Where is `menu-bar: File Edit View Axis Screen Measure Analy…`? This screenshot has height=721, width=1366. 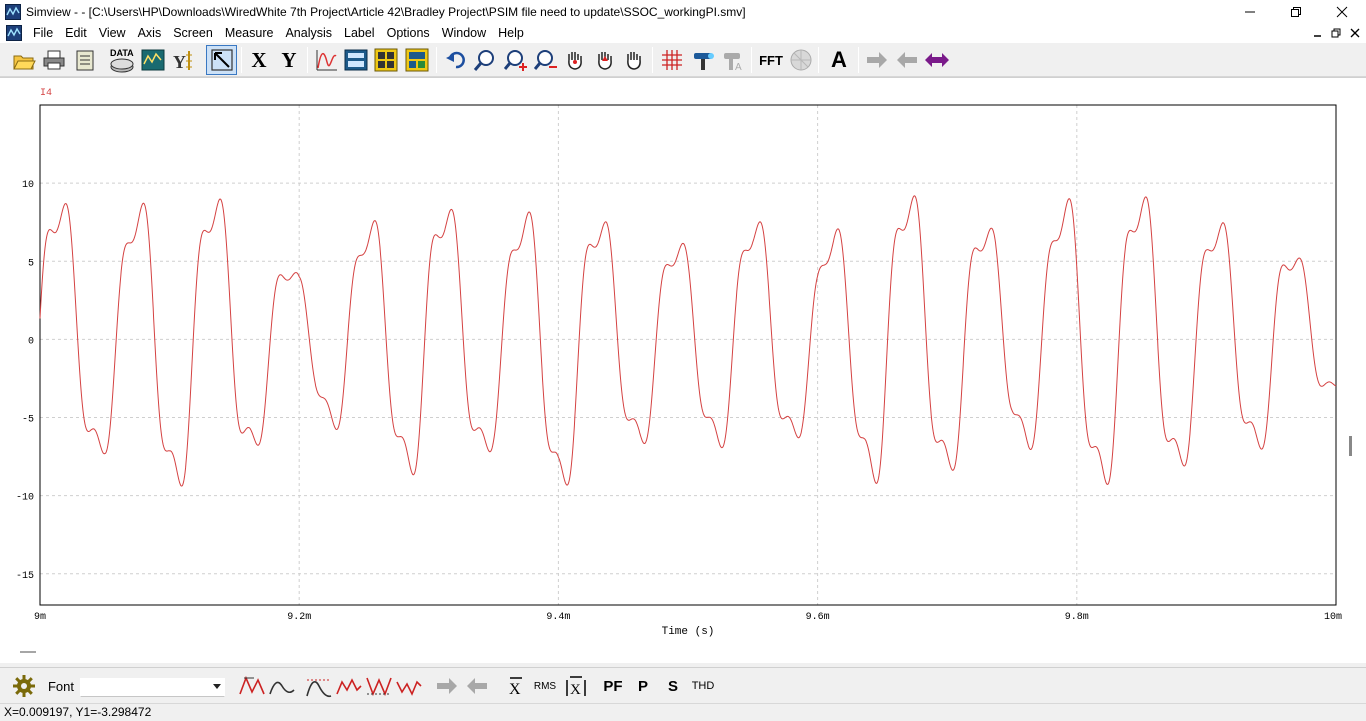 menu-bar: File Edit View Axis Screen Measure Analy… is located at coordinates (683, 33).